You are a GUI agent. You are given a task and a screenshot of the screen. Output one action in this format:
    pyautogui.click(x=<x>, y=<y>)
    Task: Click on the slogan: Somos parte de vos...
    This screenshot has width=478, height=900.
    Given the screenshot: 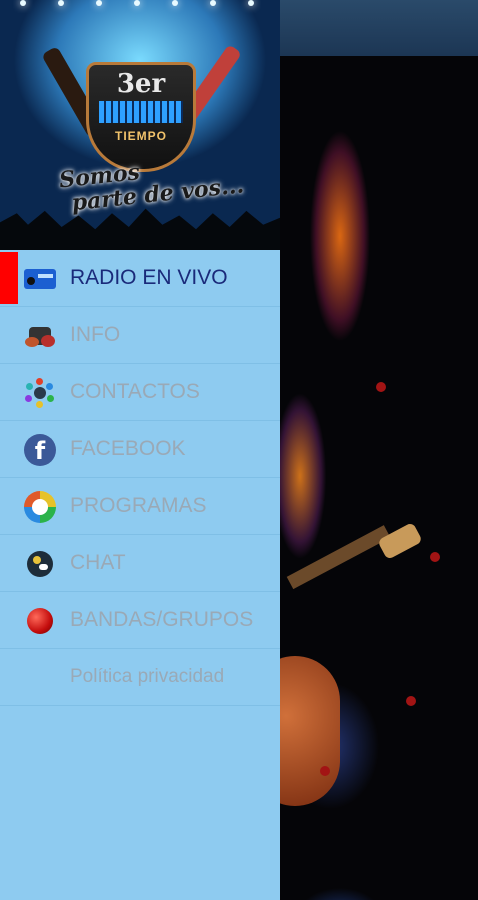 What is the action you would take?
    pyautogui.click(x=160, y=182)
    